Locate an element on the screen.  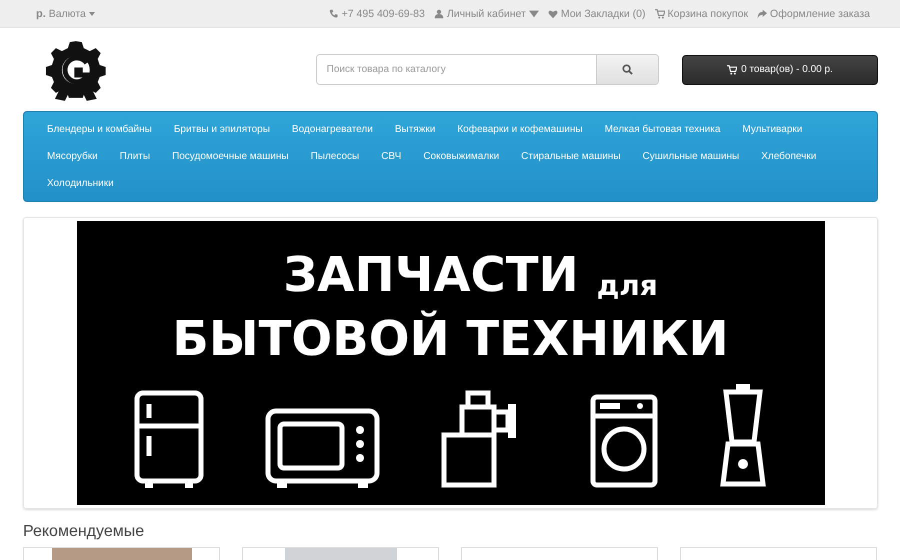
menu-item: Бритвы и эпиляторы is located at coordinates (221, 129).